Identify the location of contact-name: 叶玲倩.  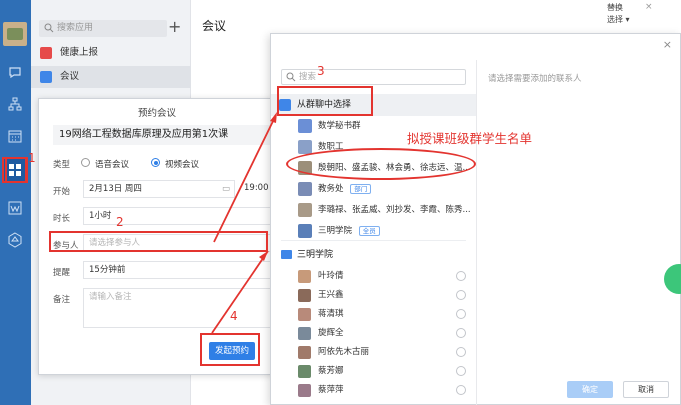
(331, 276).